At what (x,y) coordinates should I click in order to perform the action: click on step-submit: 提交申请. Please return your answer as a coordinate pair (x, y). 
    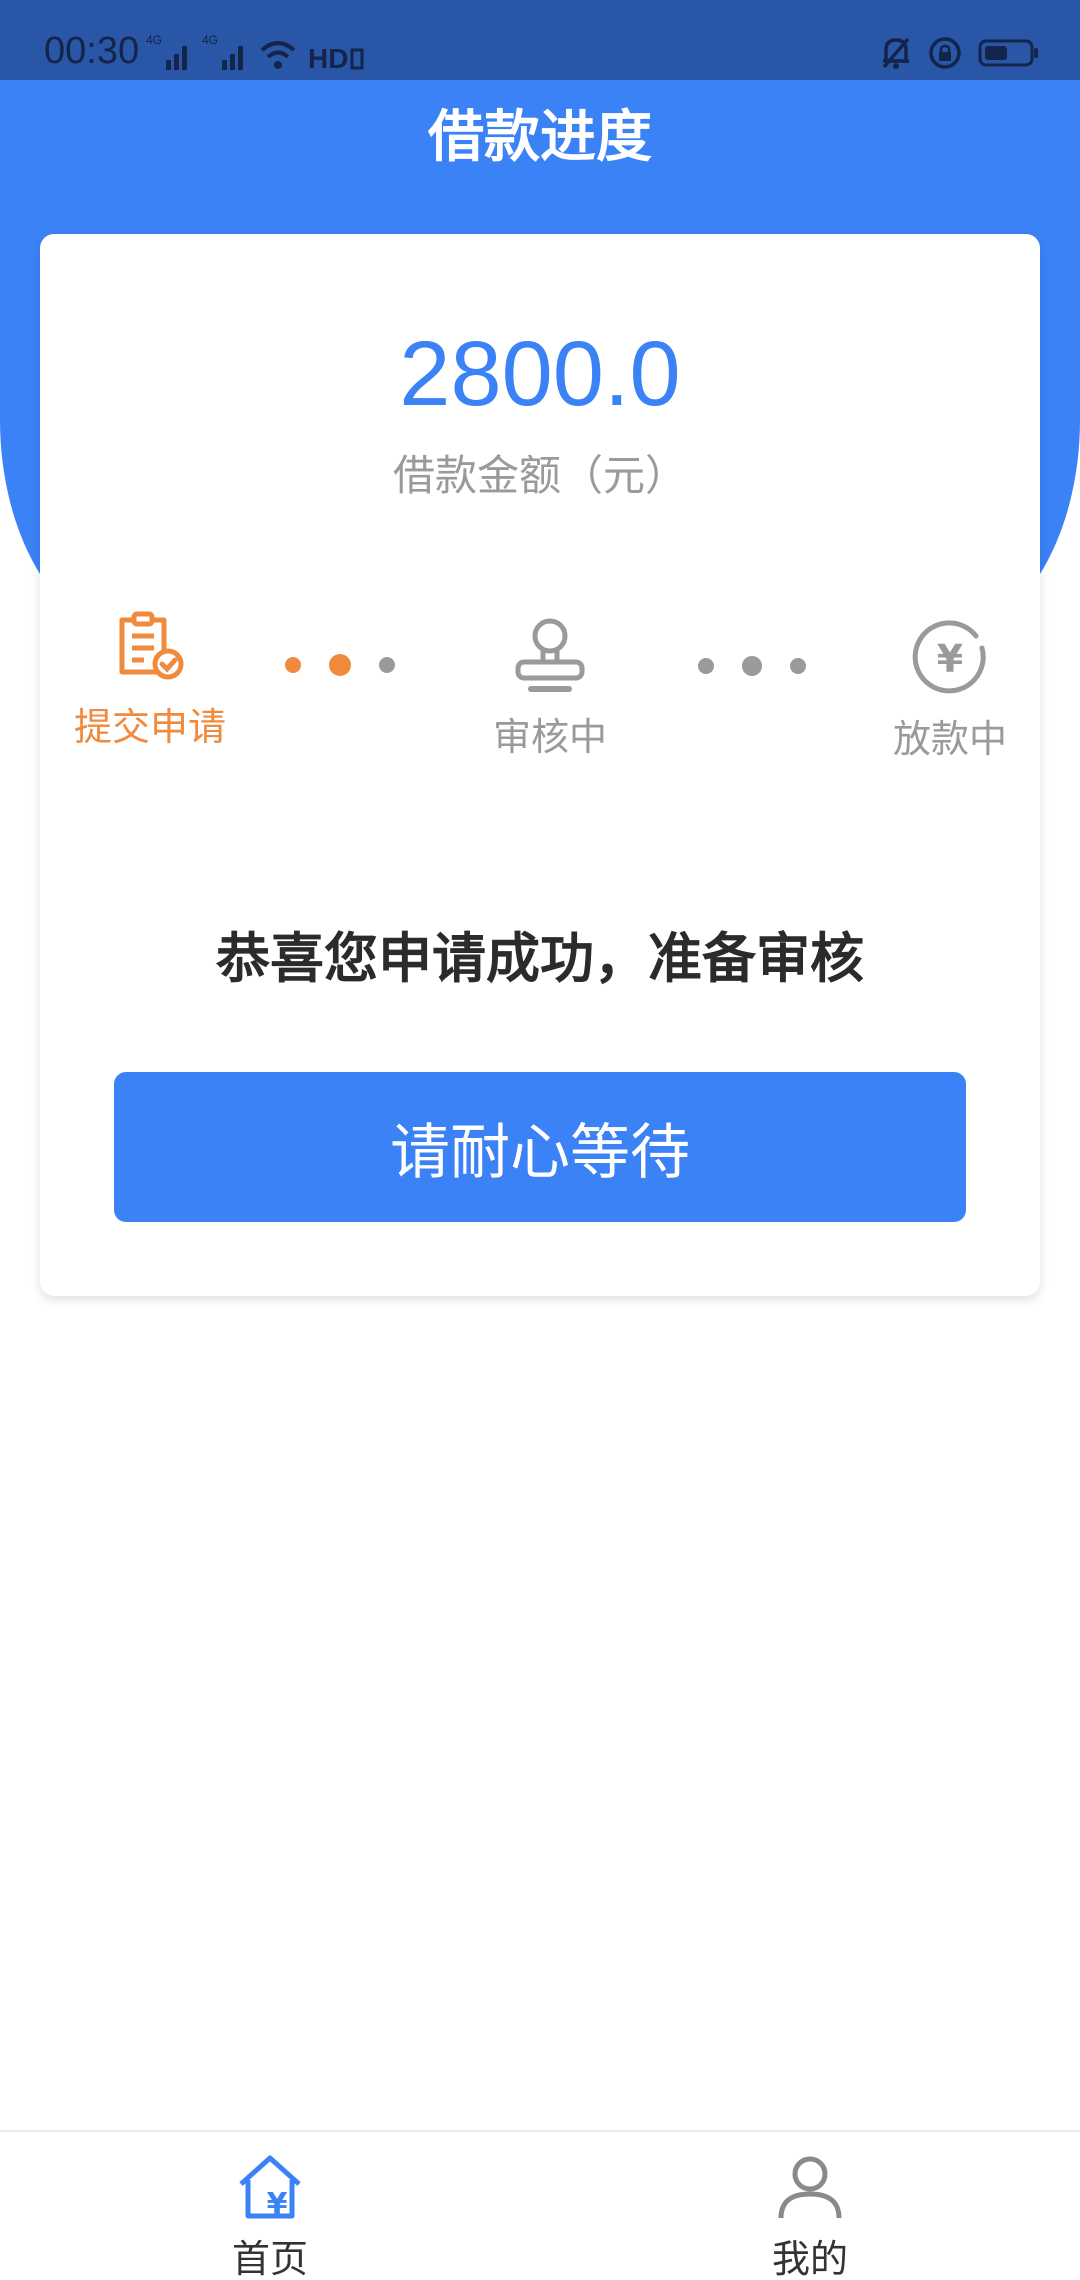
    Looking at the image, I should click on (150, 680).